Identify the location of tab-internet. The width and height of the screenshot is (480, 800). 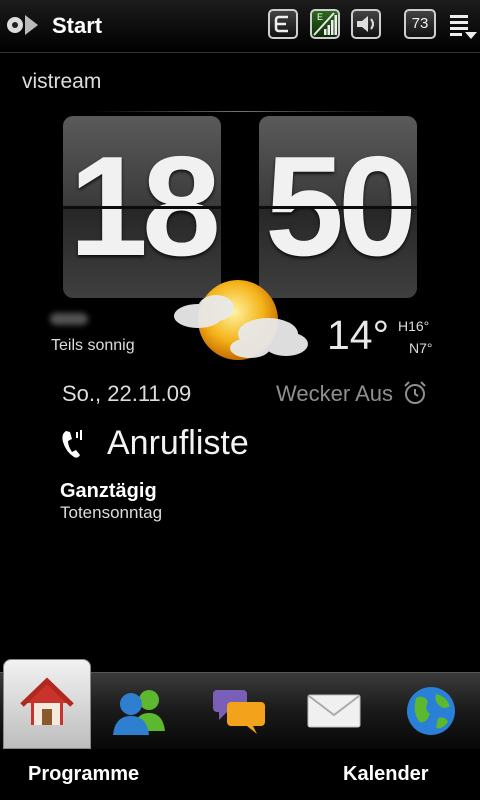
(431, 711).